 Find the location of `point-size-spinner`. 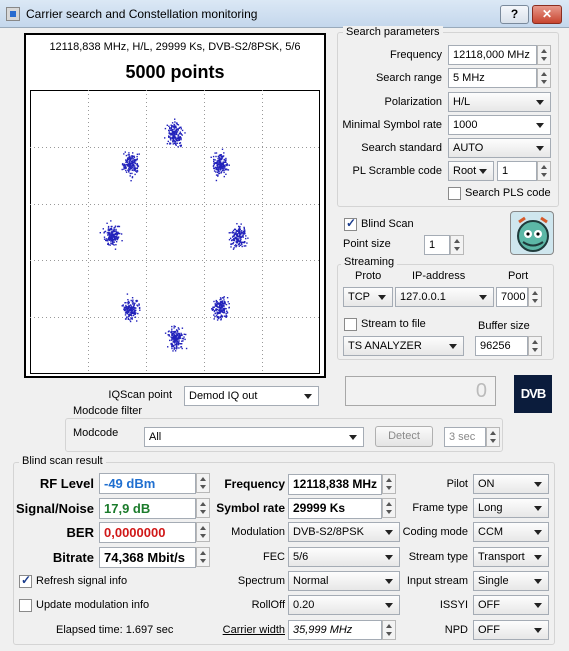

point-size-spinner is located at coordinates (457, 245).